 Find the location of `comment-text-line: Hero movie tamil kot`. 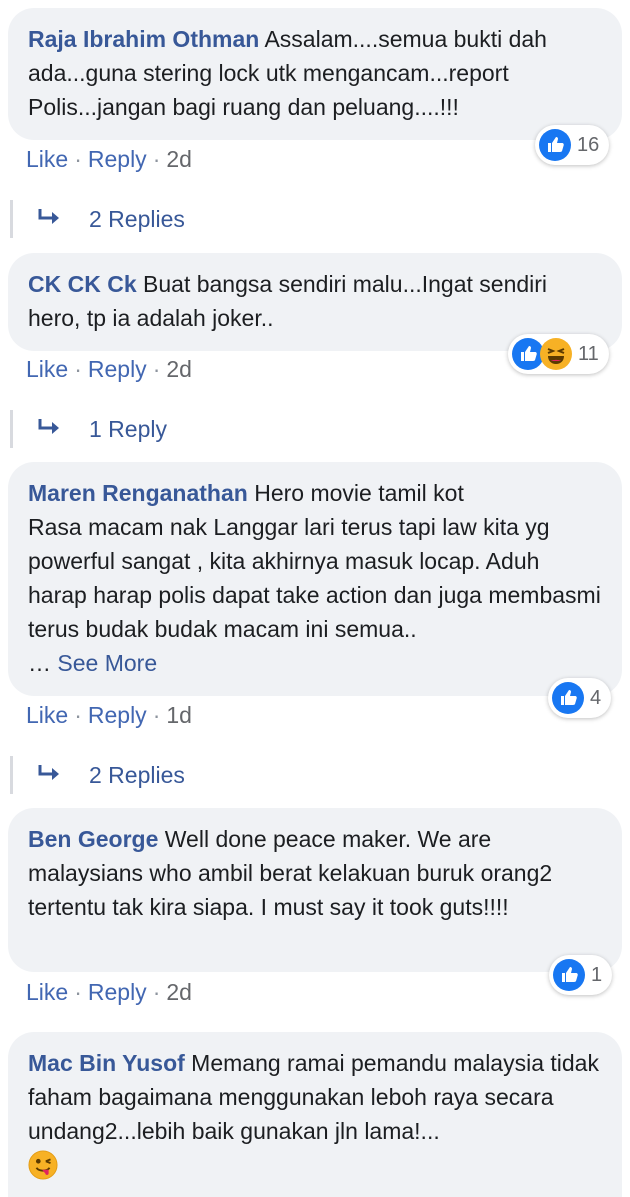

comment-text-line: Hero movie tamil kot is located at coordinates (359, 493).